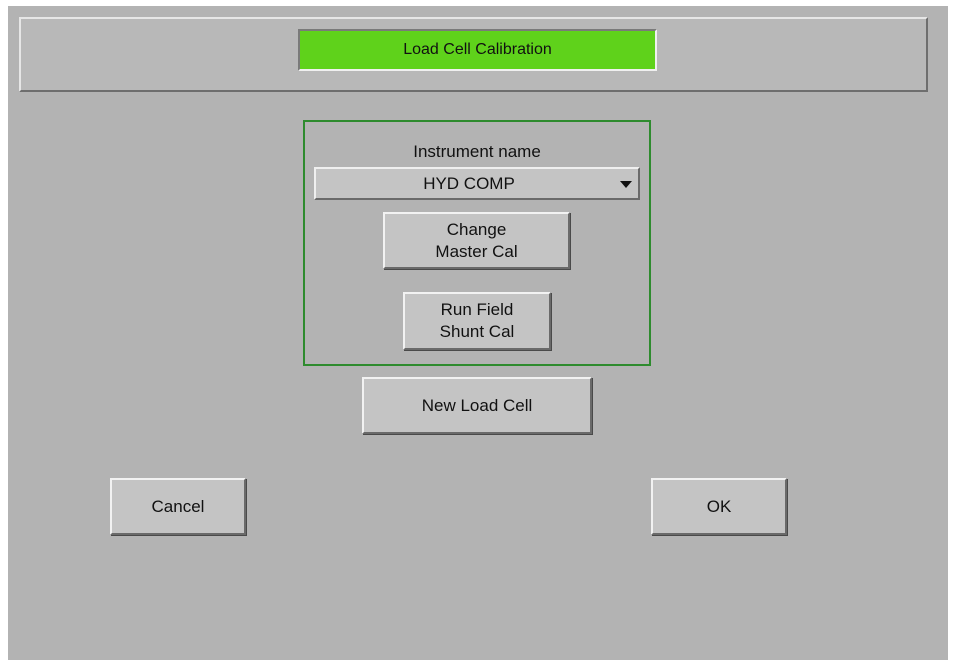 This screenshot has width=956, height=660. I want to click on instrument-select: HYD COMP, so click(477, 183).